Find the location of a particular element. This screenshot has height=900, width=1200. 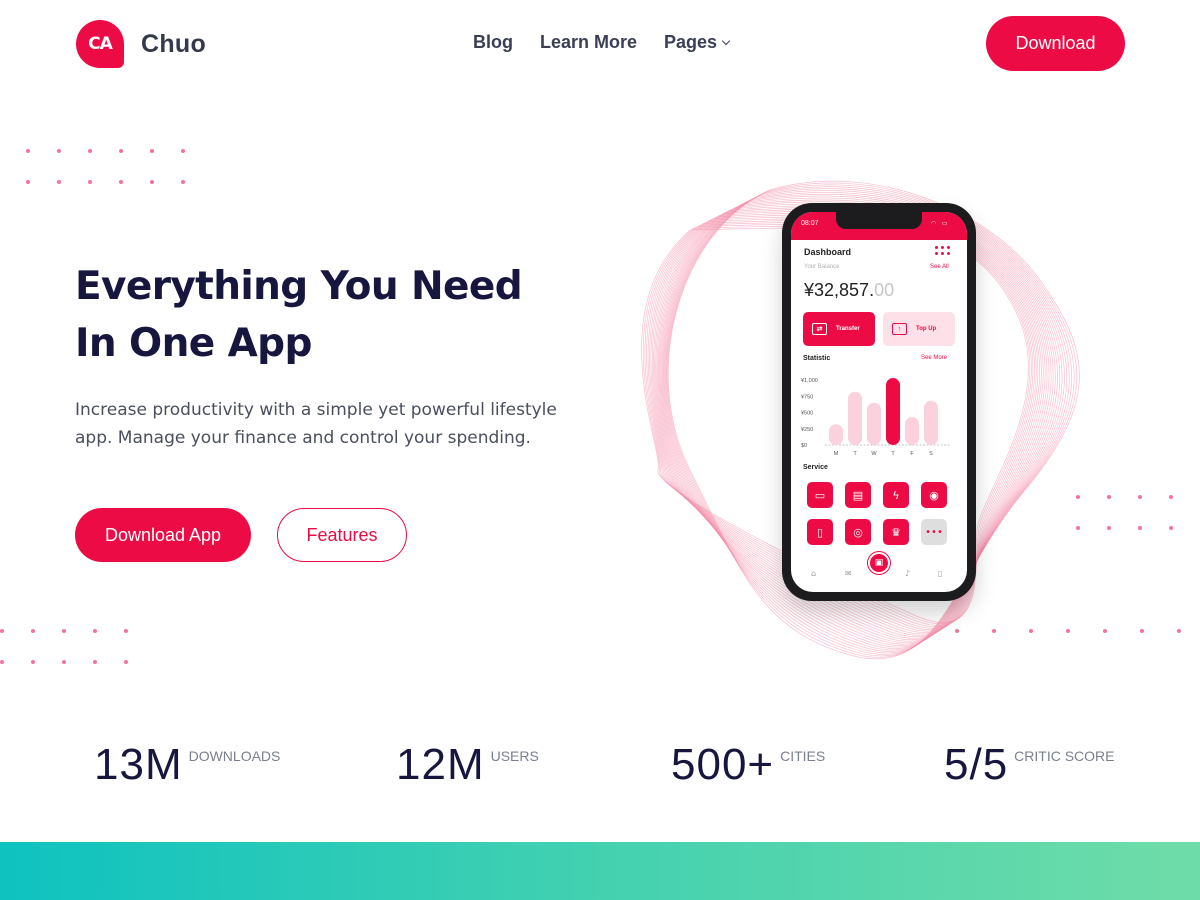

brand-logo: CA Chuo is located at coordinates (141, 44).